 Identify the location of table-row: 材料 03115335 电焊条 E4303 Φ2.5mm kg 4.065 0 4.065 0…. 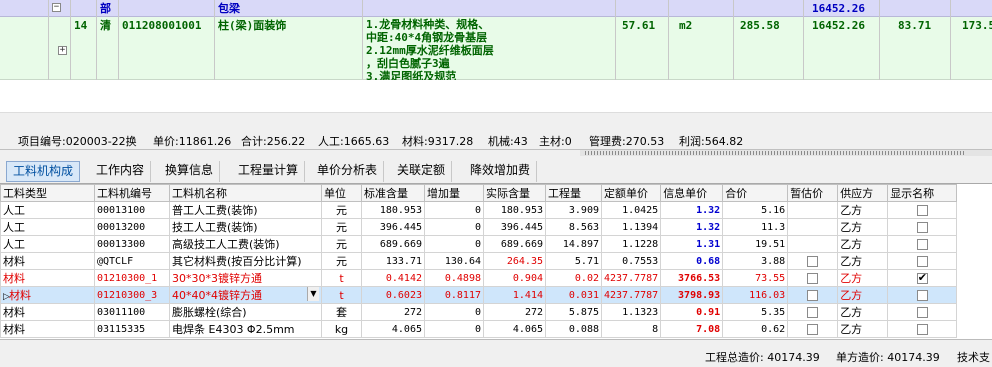
(479, 329).